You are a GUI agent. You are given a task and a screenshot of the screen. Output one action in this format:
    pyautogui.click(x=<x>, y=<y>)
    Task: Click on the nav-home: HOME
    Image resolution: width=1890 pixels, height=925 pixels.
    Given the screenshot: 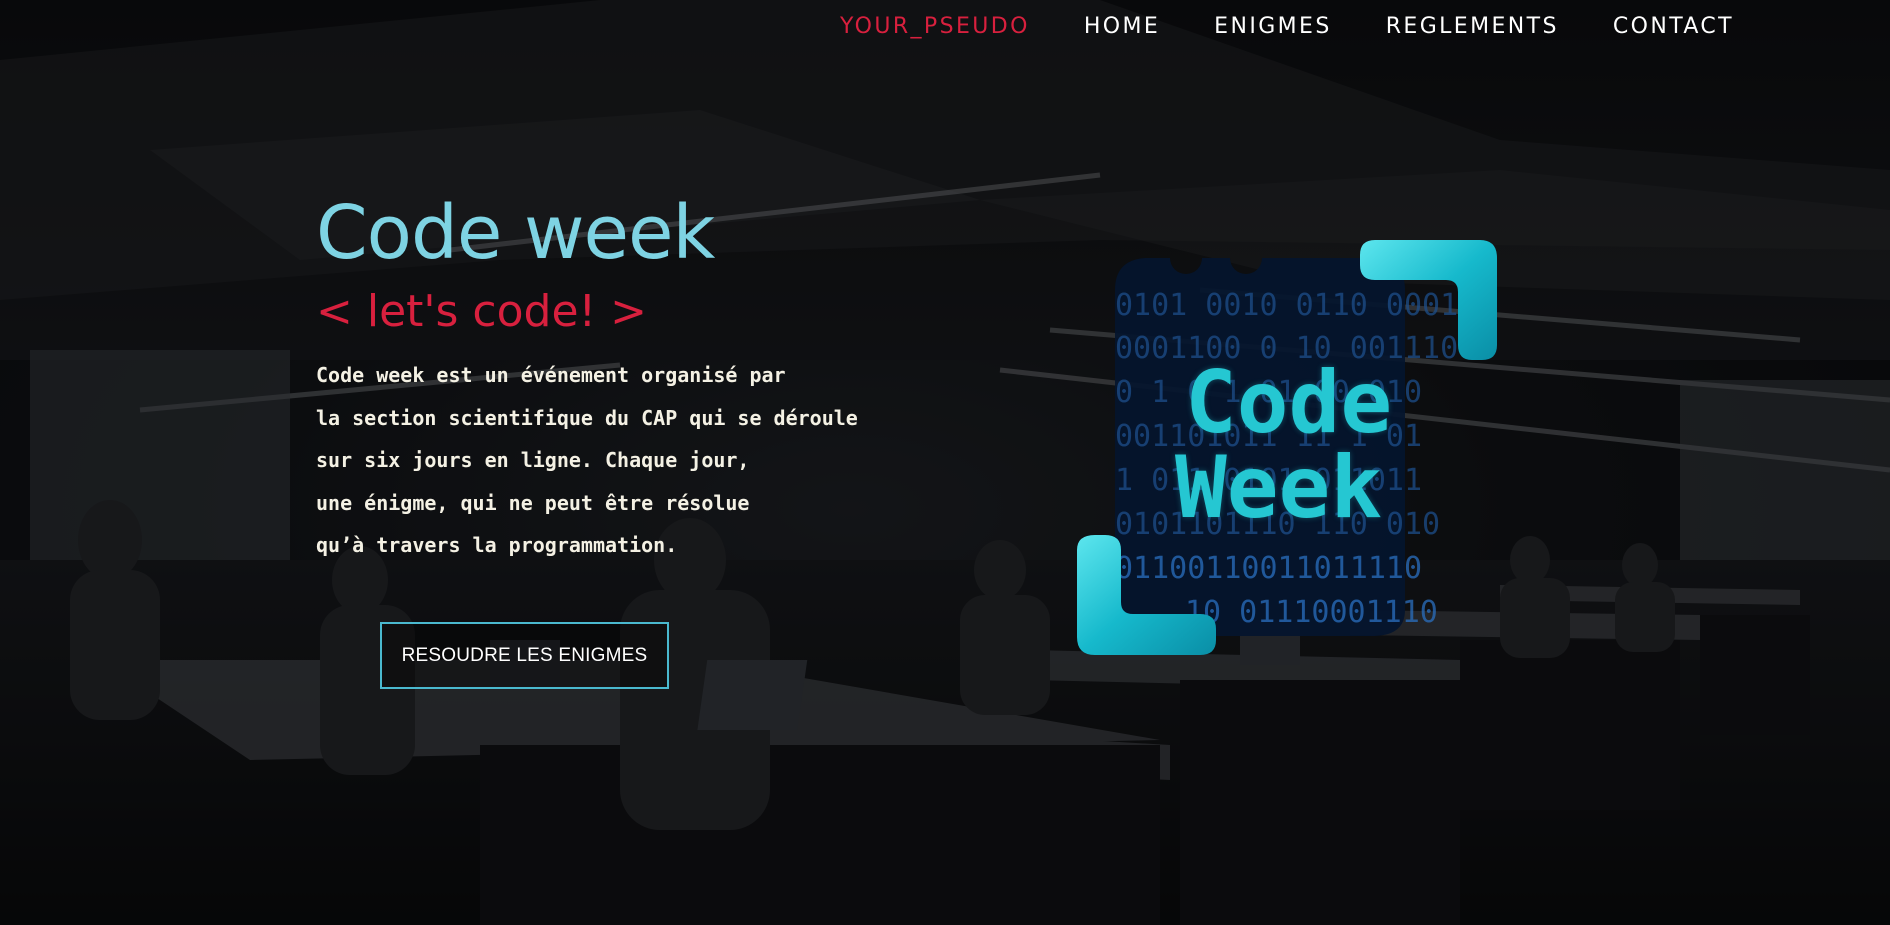 What is the action you would take?
    pyautogui.click(x=1122, y=26)
    